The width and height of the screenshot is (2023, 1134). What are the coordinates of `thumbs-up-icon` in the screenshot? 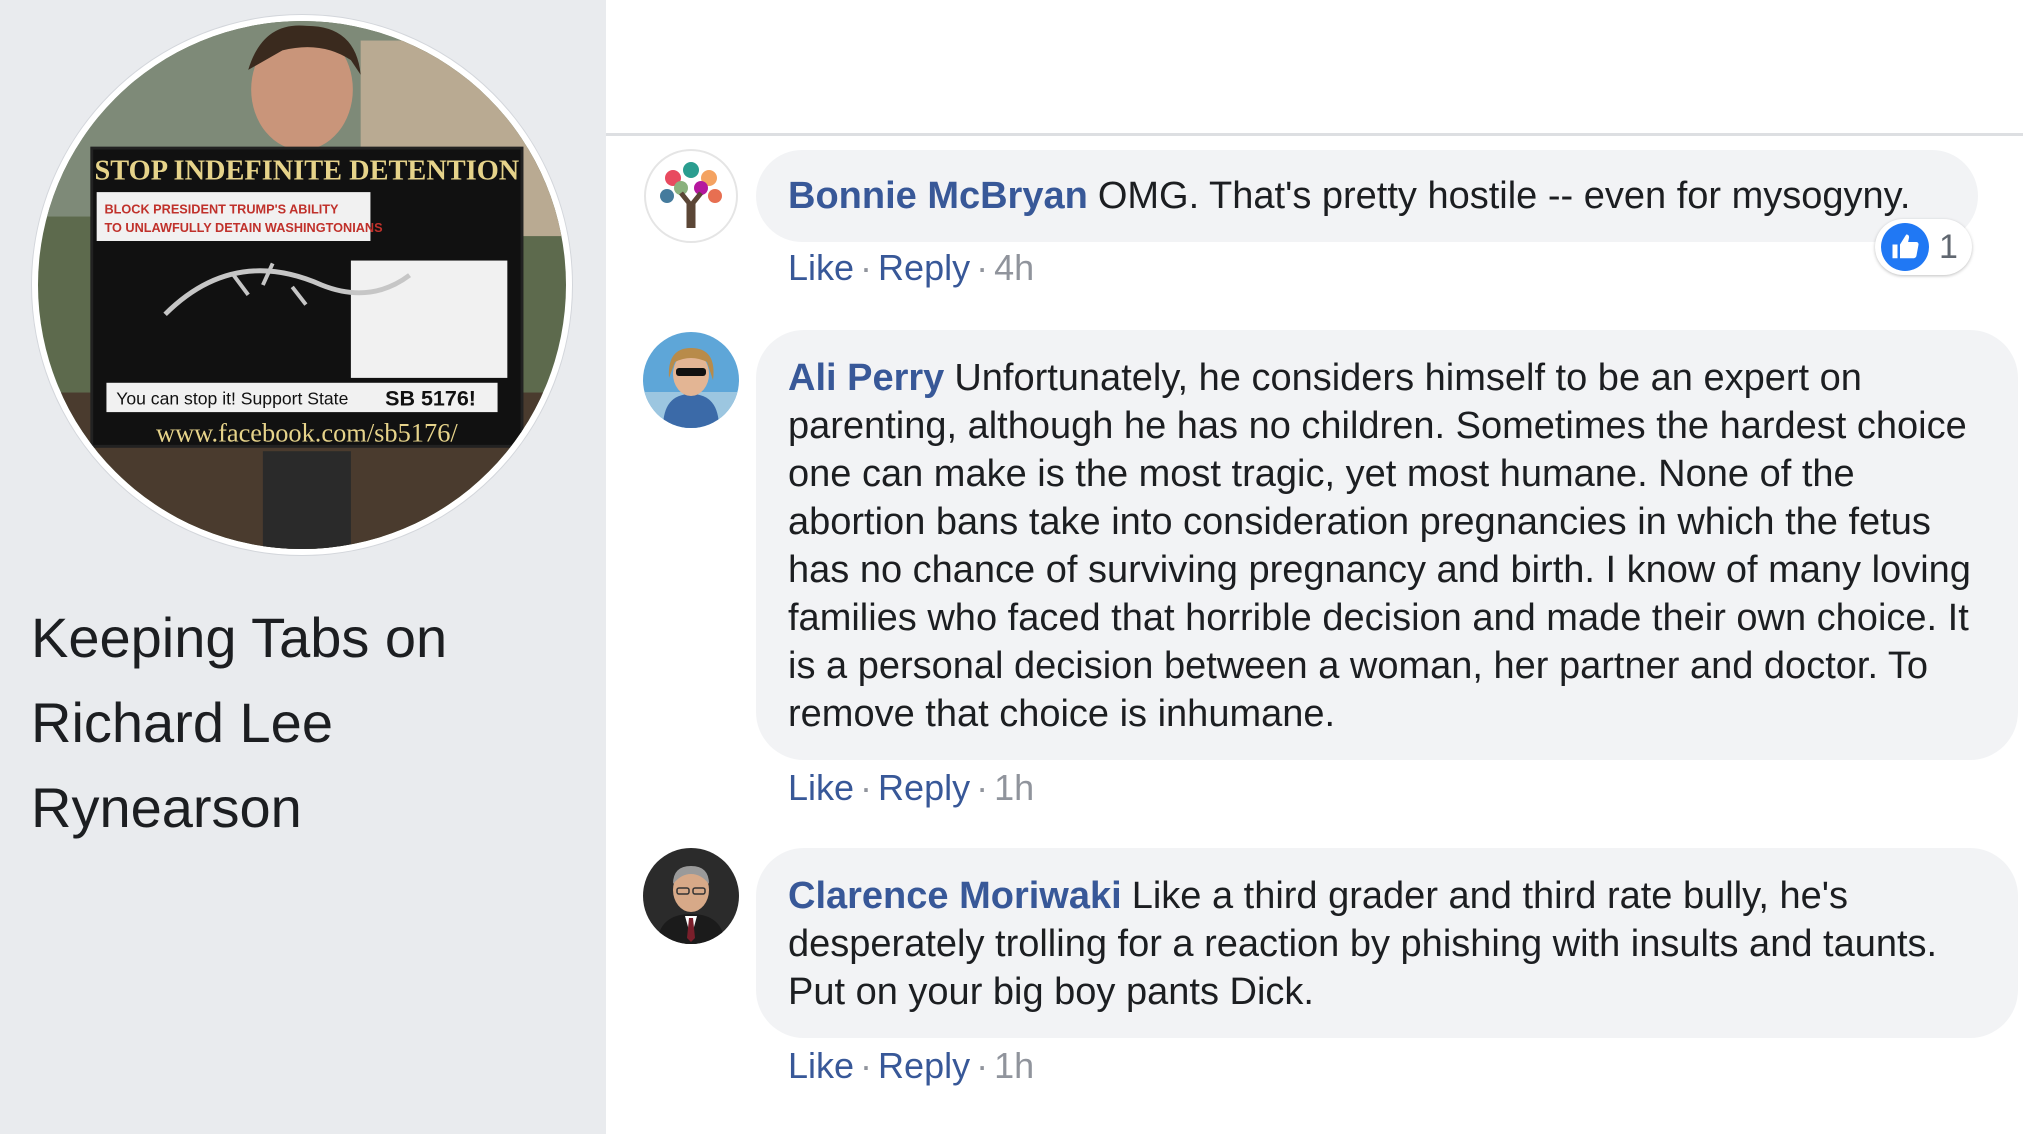 It's located at (1905, 247).